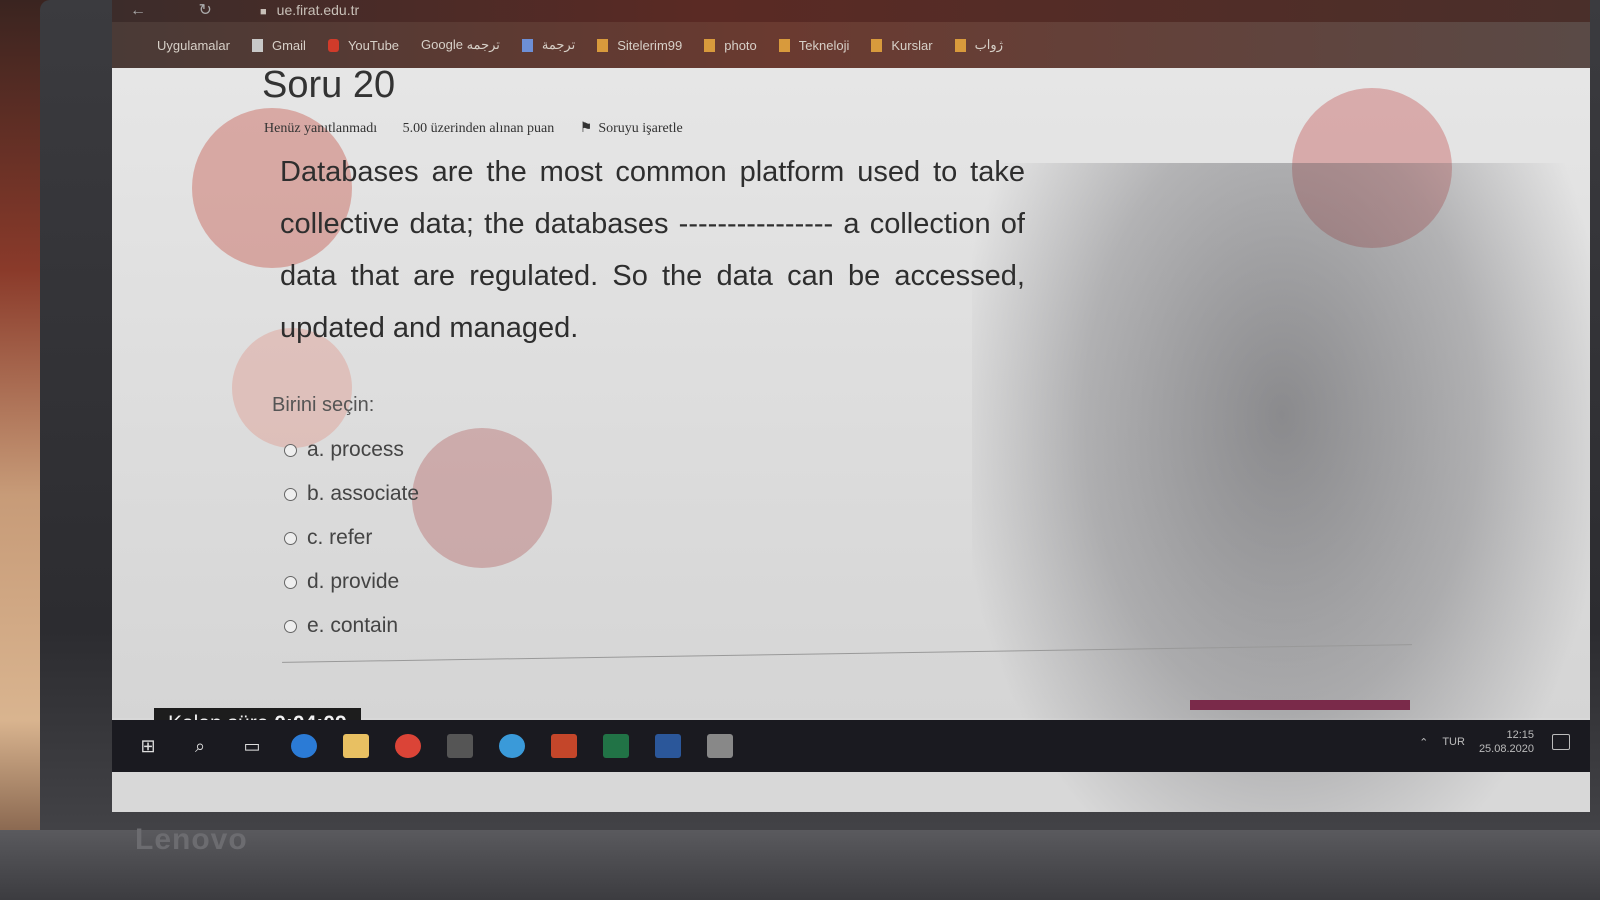  I want to click on clock-date: 25.08.2020, so click(1506, 749).